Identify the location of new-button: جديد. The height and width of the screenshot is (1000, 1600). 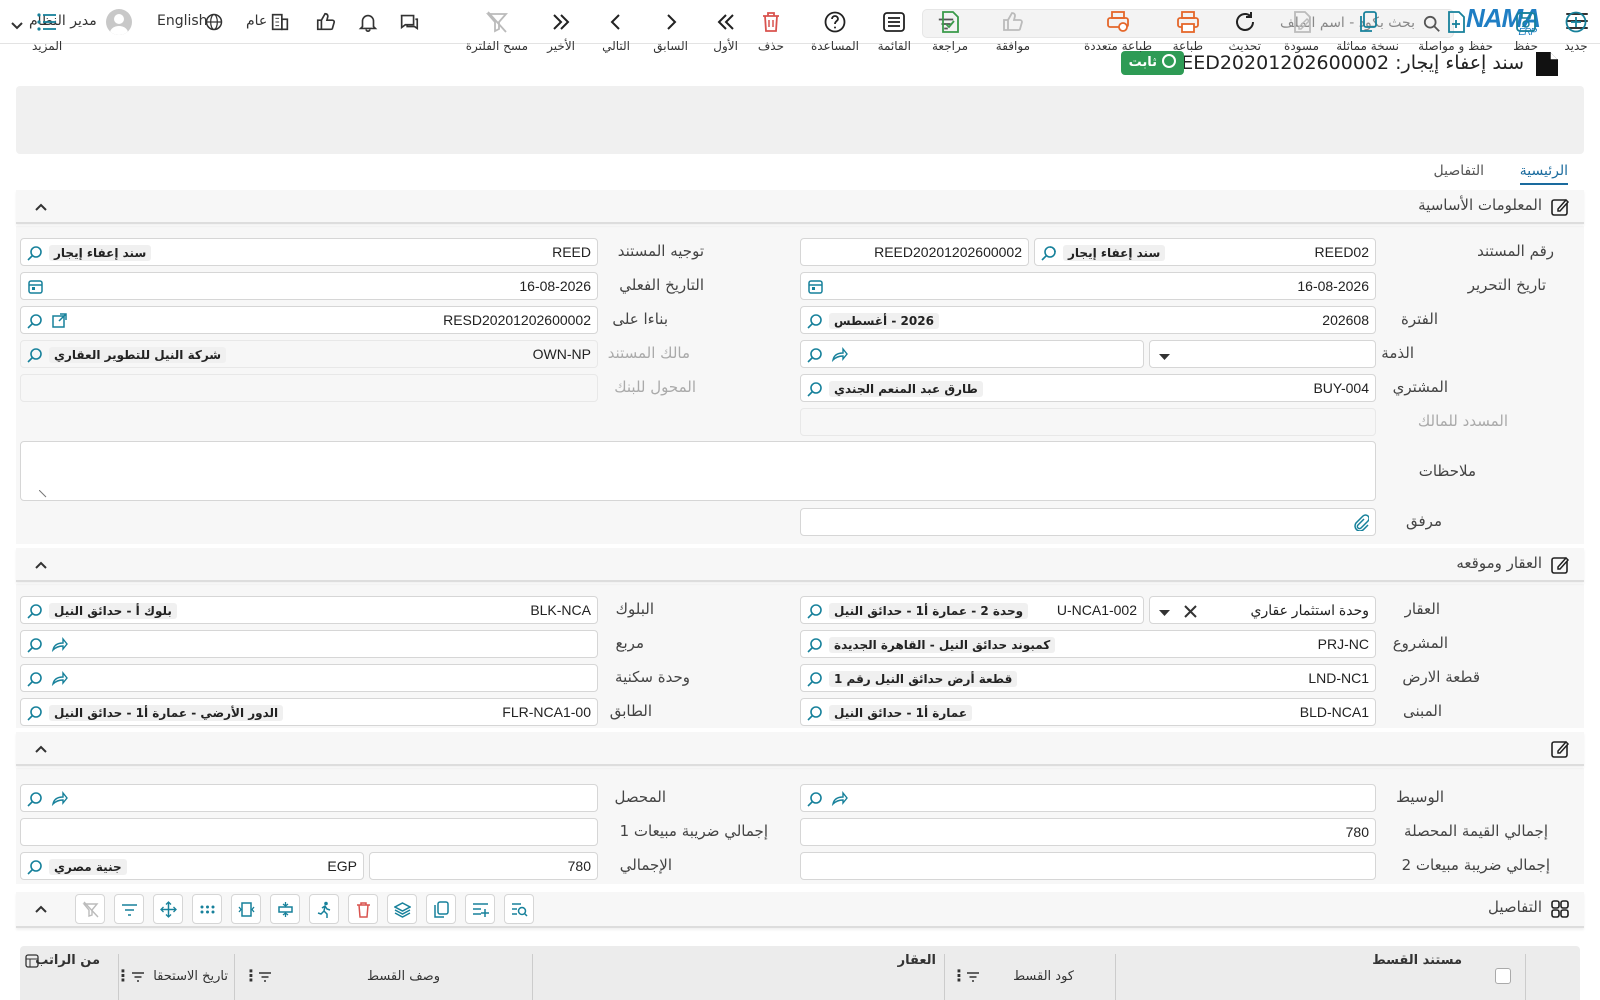
(1576, 31).